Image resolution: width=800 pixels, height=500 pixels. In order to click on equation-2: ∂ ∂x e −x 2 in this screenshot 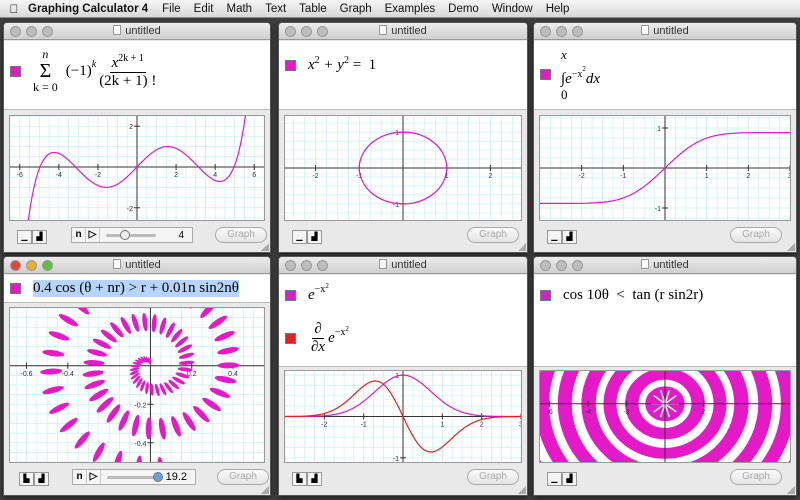, I will do `click(317, 338)`.